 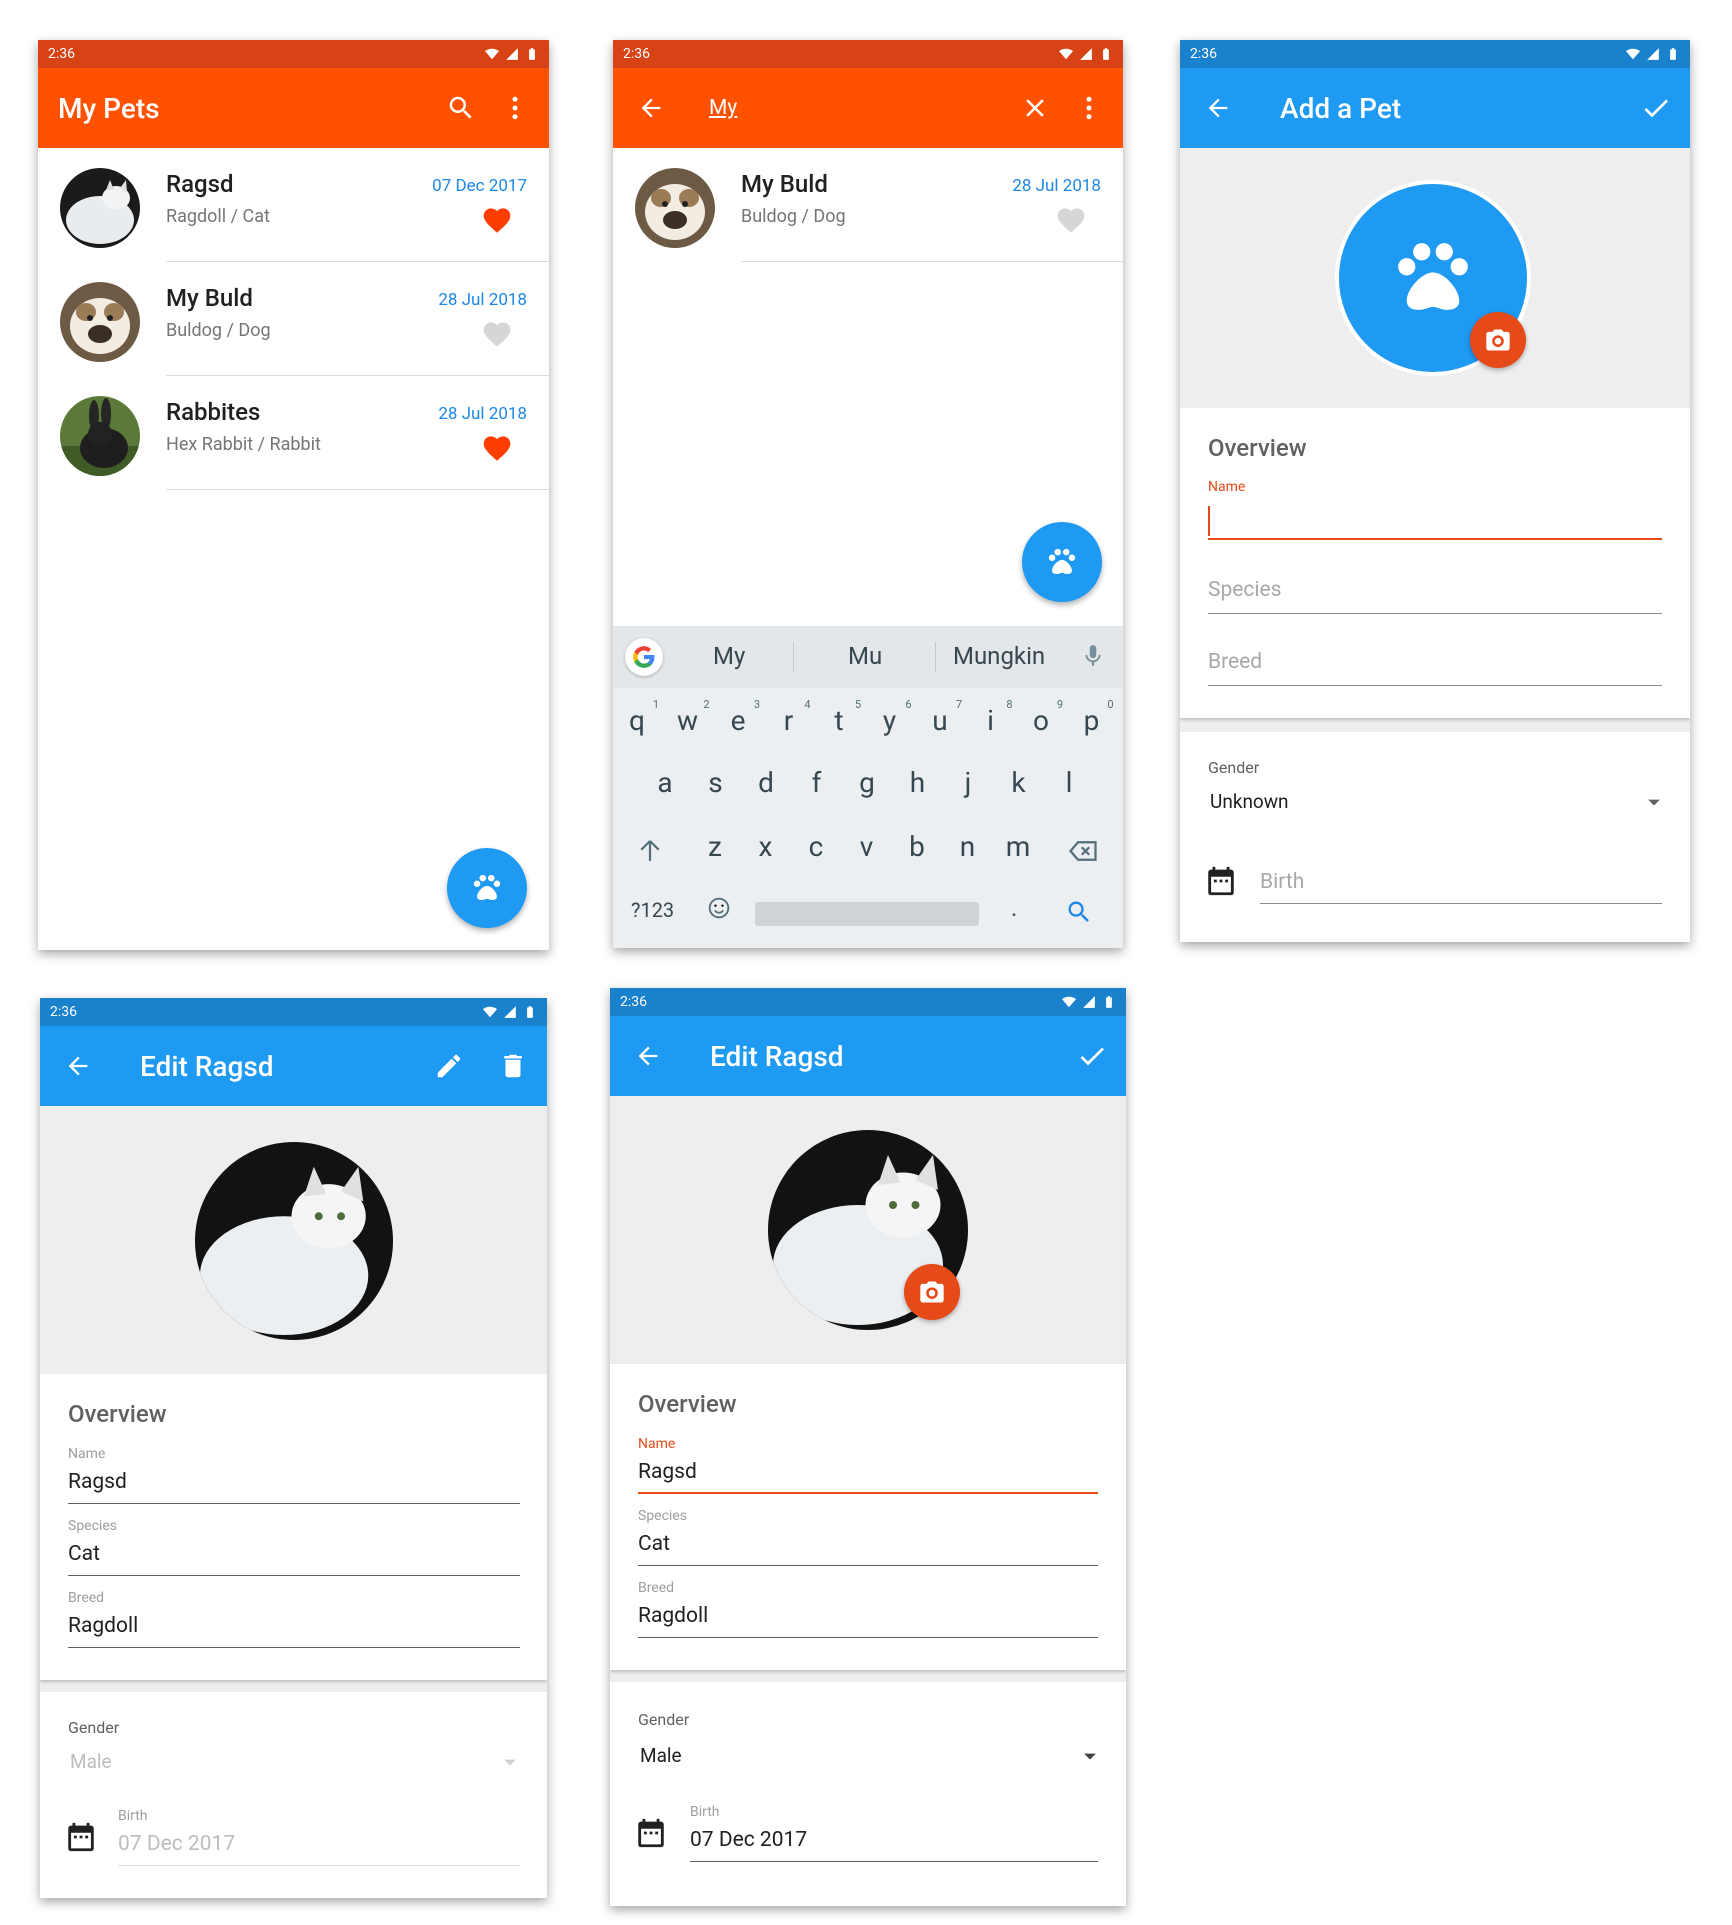 I want to click on birth-input: Birth, so click(x=1461, y=883).